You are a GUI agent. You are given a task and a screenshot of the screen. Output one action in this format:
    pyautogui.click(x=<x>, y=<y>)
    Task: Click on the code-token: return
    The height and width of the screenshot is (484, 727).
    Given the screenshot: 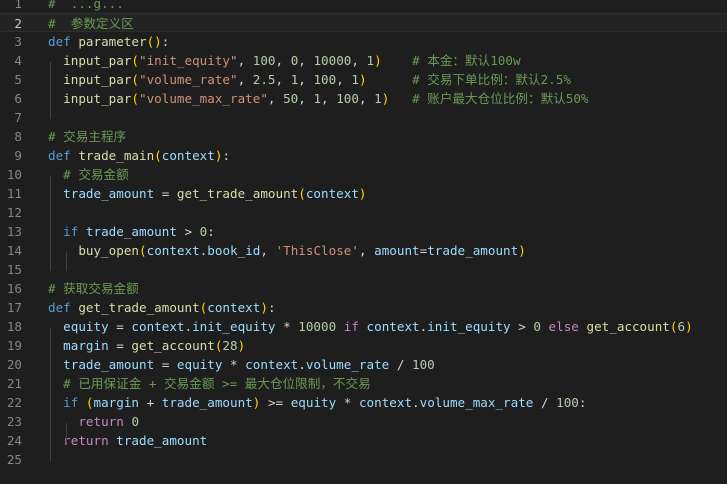 What is the action you would take?
    pyautogui.click(x=101, y=421)
    